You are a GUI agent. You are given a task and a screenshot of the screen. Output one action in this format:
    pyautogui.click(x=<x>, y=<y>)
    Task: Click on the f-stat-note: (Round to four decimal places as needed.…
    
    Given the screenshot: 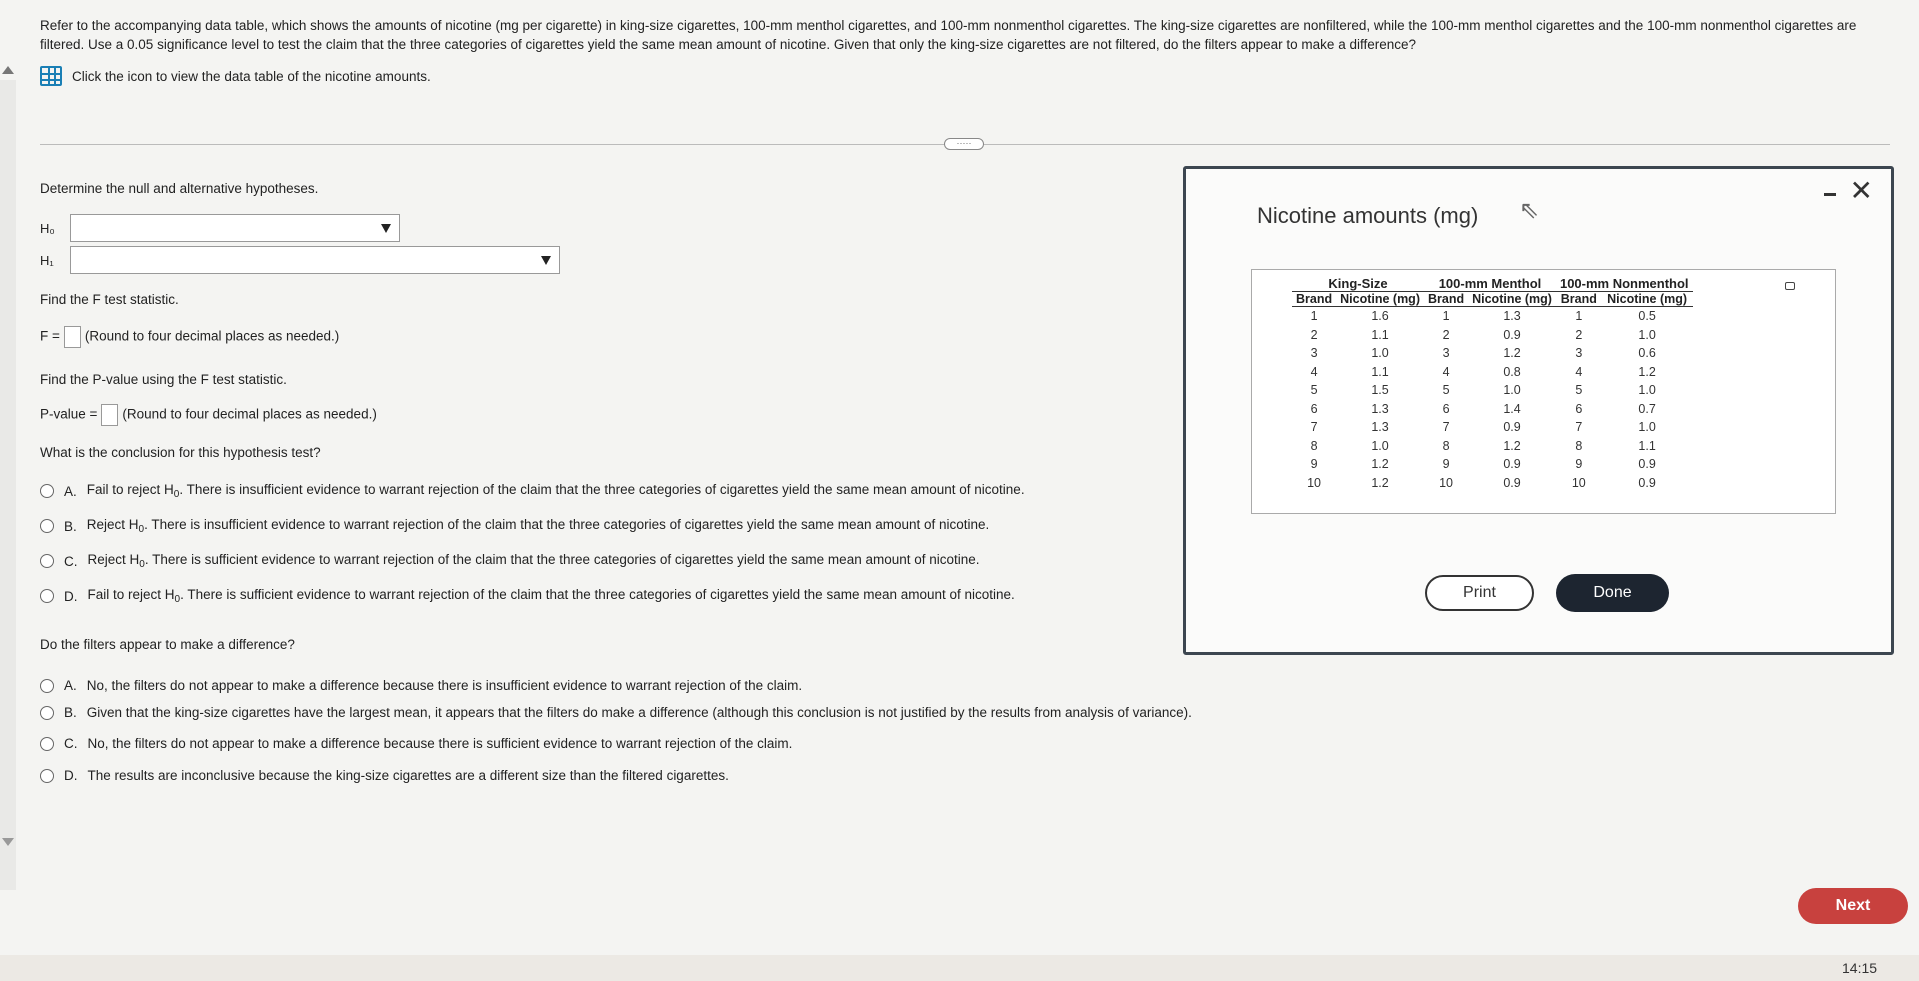 What is the action you would take?
    pyautogui.click(x=212, y=336)
    